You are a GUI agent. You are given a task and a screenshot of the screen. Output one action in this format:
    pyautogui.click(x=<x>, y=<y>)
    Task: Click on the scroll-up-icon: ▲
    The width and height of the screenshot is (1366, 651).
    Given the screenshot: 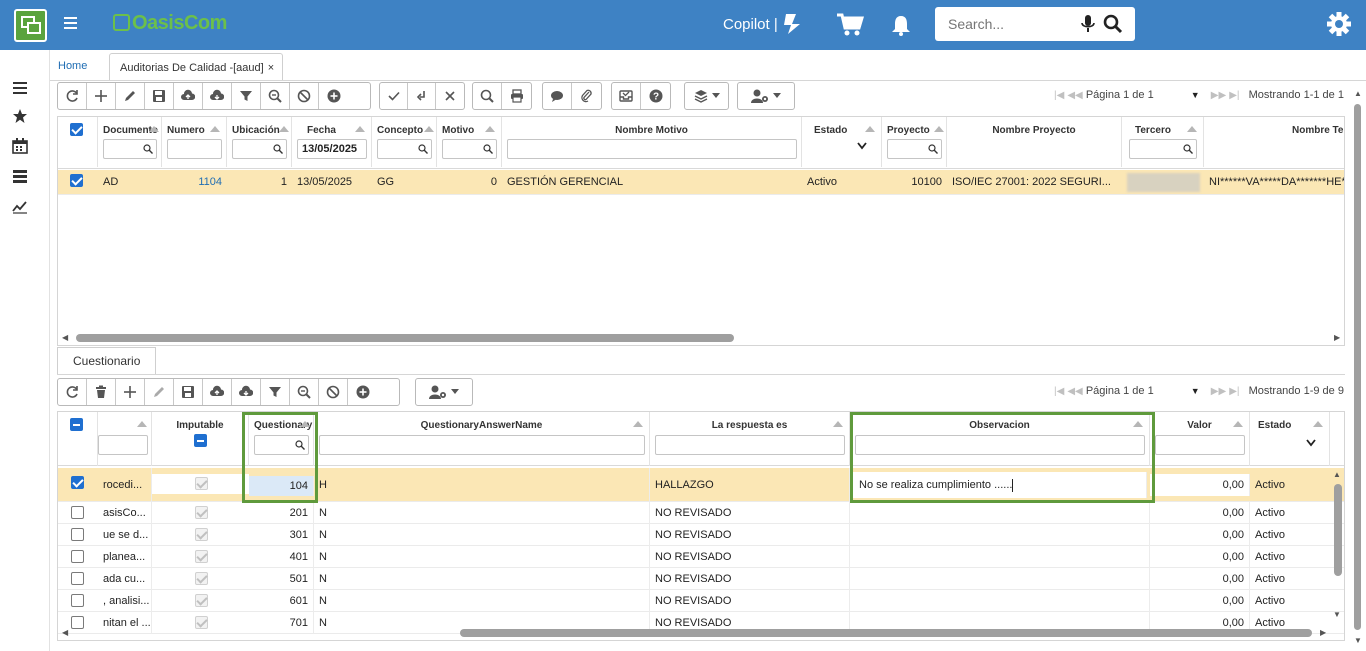 What is the action you would take?
    pyautogui.click(x=1337, y=474)
    